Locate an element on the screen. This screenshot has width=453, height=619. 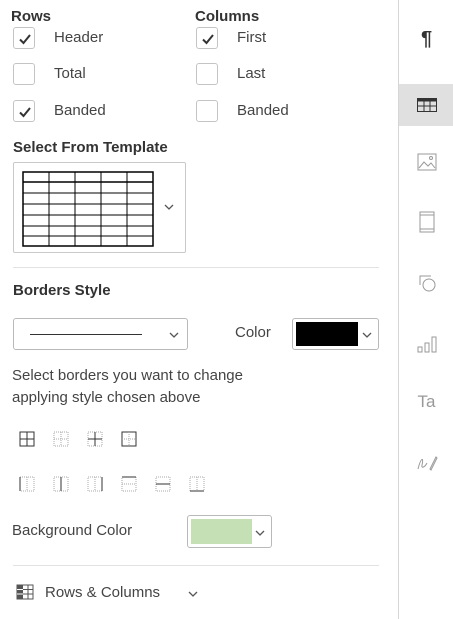
banded-columns-checkbox is located at coordinates (207, 111).